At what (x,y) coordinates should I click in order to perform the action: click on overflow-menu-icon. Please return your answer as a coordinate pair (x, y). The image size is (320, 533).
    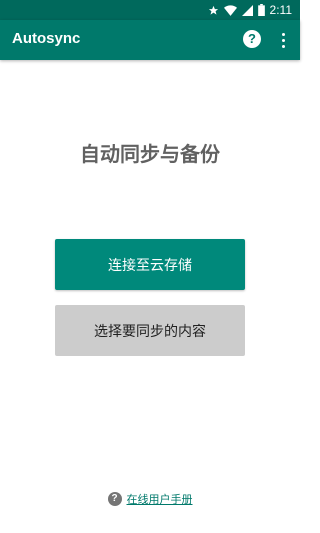
    Looking at the image, I should click on (283, 40).